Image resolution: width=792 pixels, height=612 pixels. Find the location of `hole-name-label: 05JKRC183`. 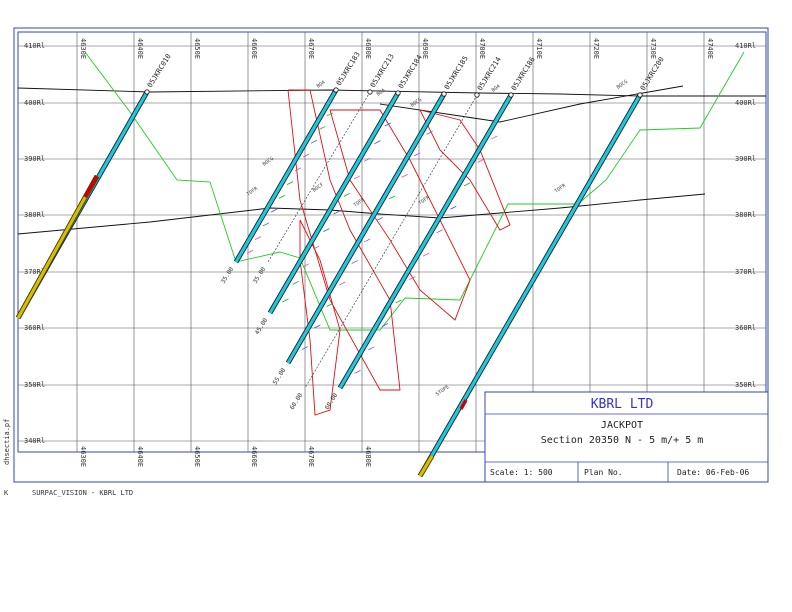

hole-name-label: 05JKRC183 is located at coordinates (348, 69).